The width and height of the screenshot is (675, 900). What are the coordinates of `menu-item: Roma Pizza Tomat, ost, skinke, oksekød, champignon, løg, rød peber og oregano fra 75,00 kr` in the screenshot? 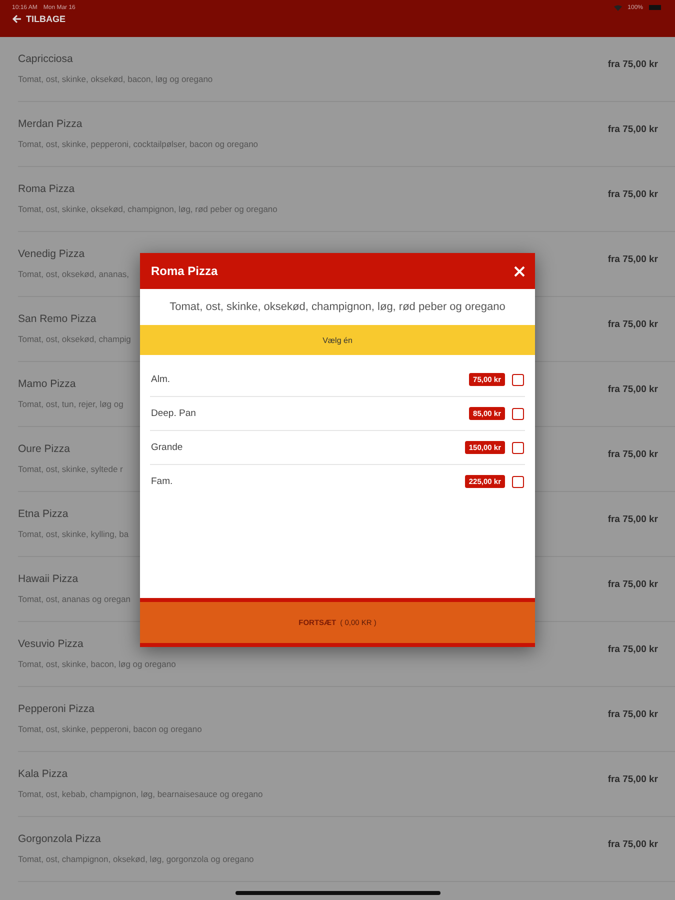 It's located at (346, 199).